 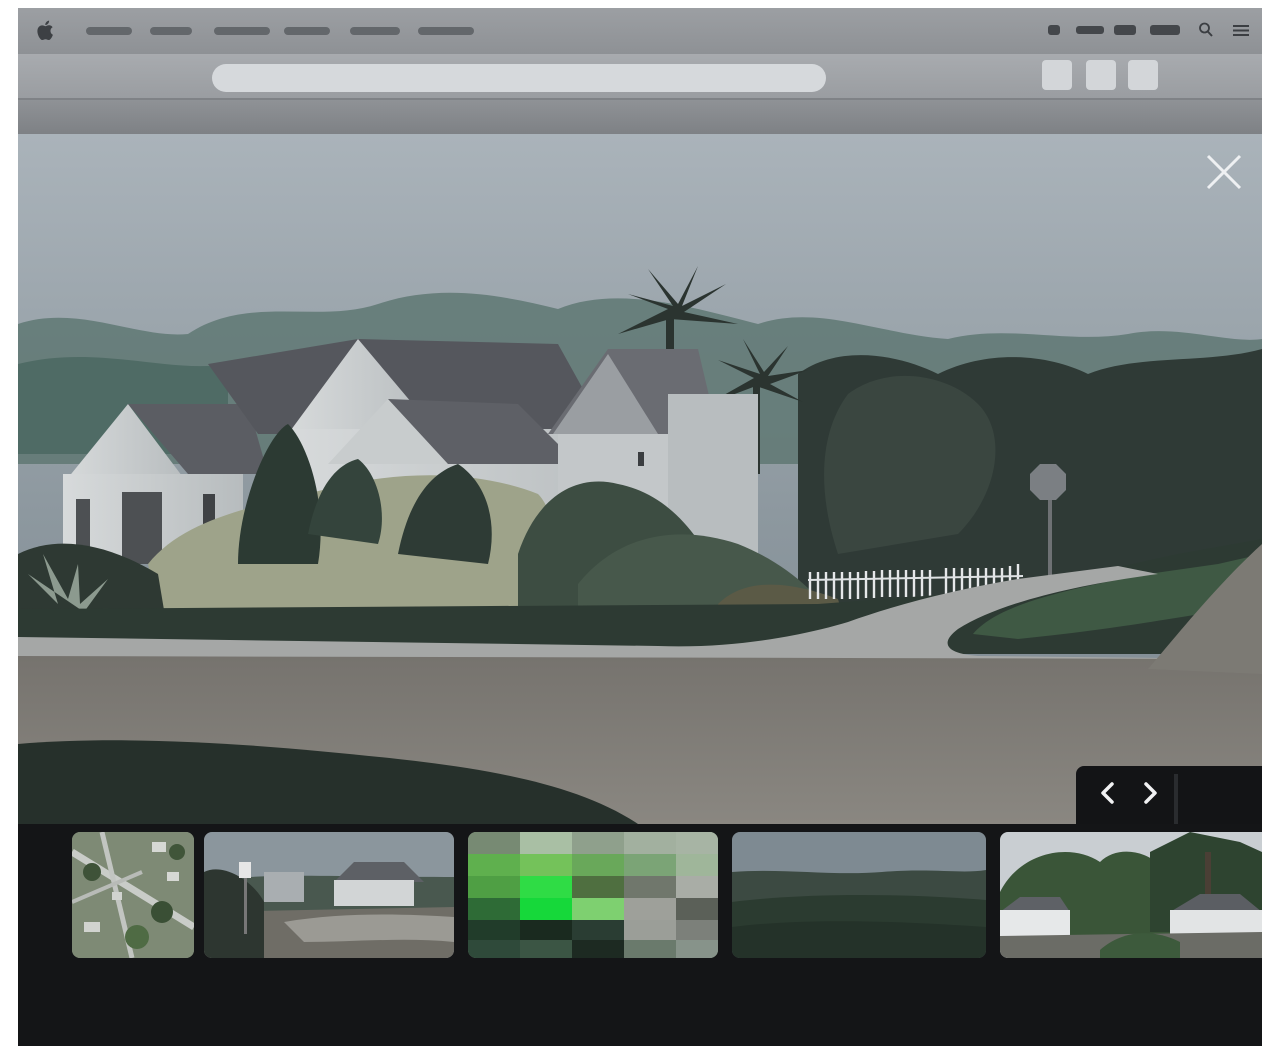 I want to click on wifi-icon, so click(x=1125, y=30).